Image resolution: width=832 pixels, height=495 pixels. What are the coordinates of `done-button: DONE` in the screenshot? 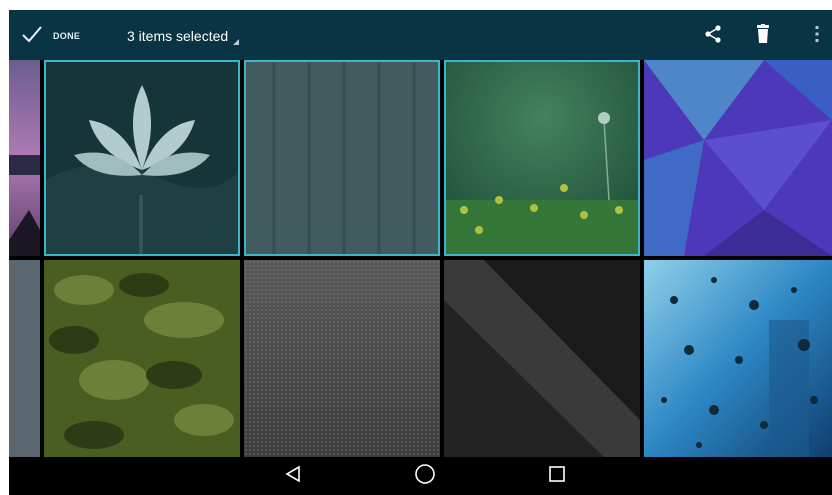 It's located at (50, 36).